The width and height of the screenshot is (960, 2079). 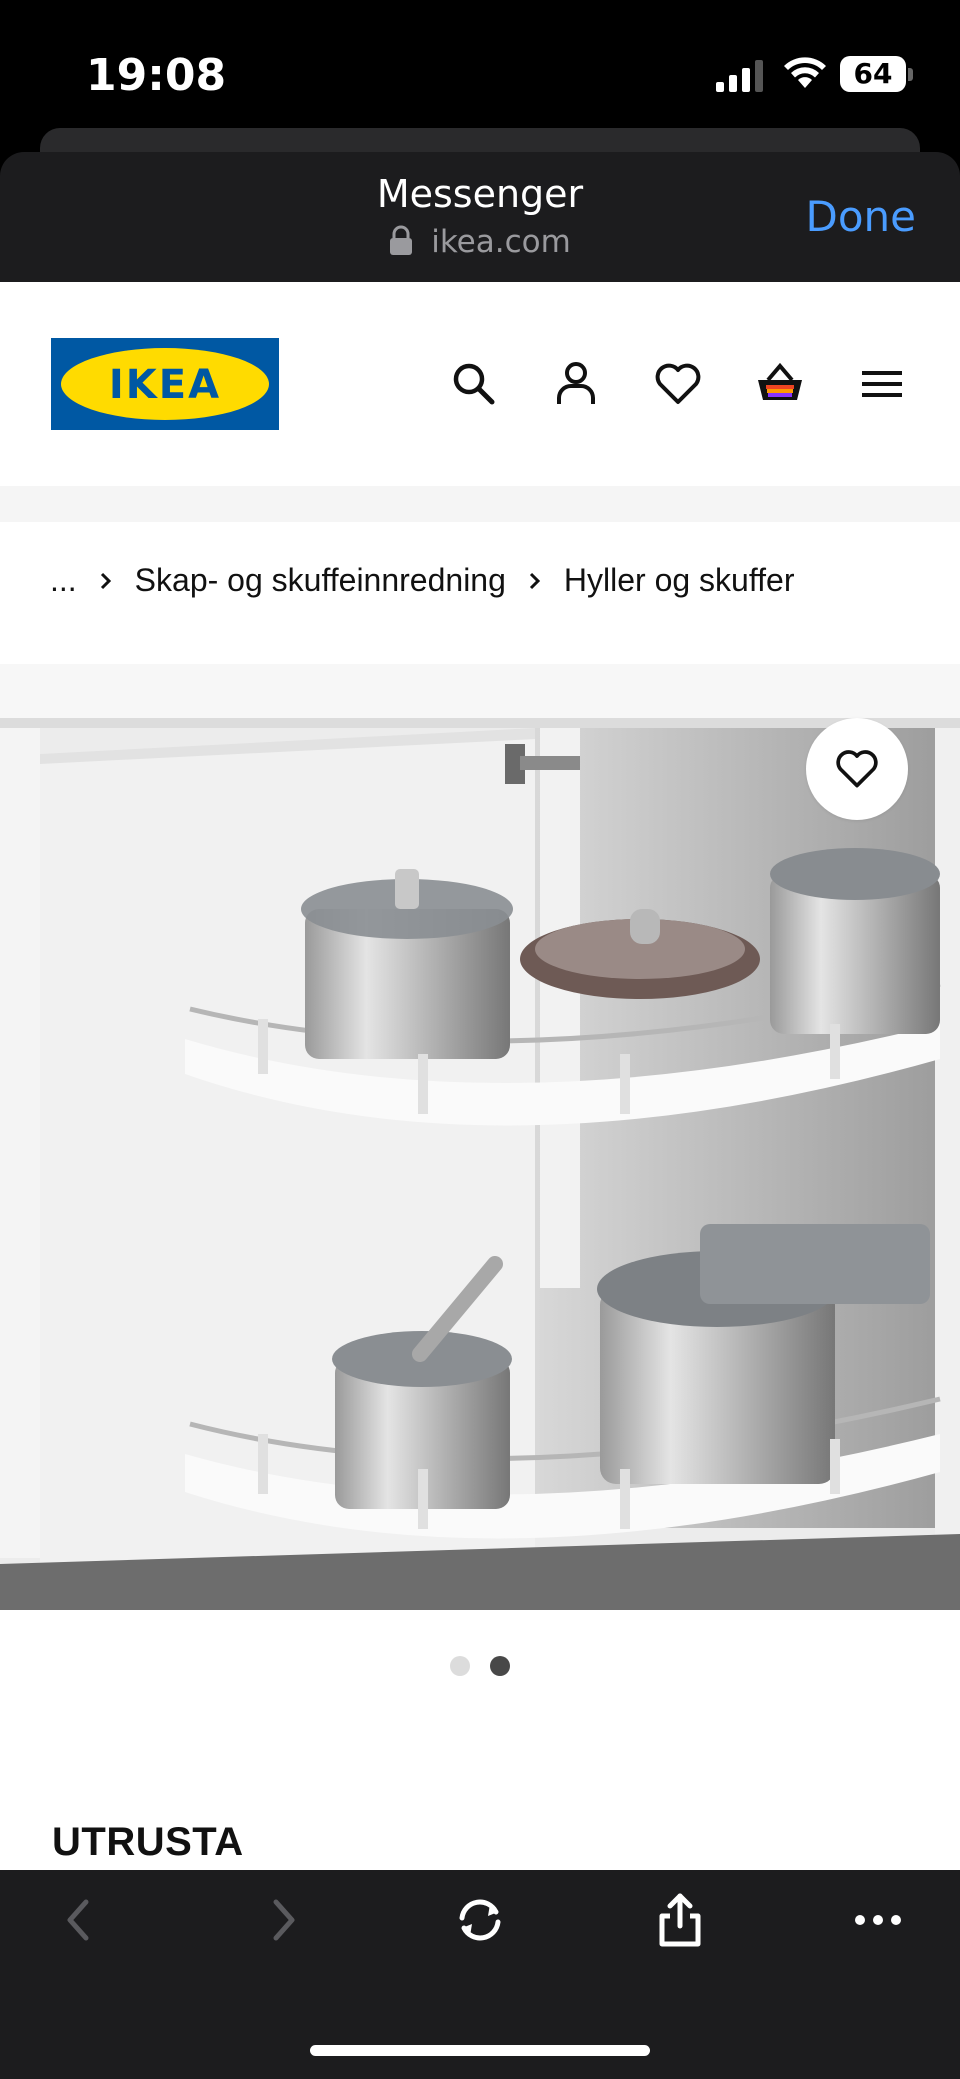 I want to click on home-indicator, so click(x=480, y=2050).